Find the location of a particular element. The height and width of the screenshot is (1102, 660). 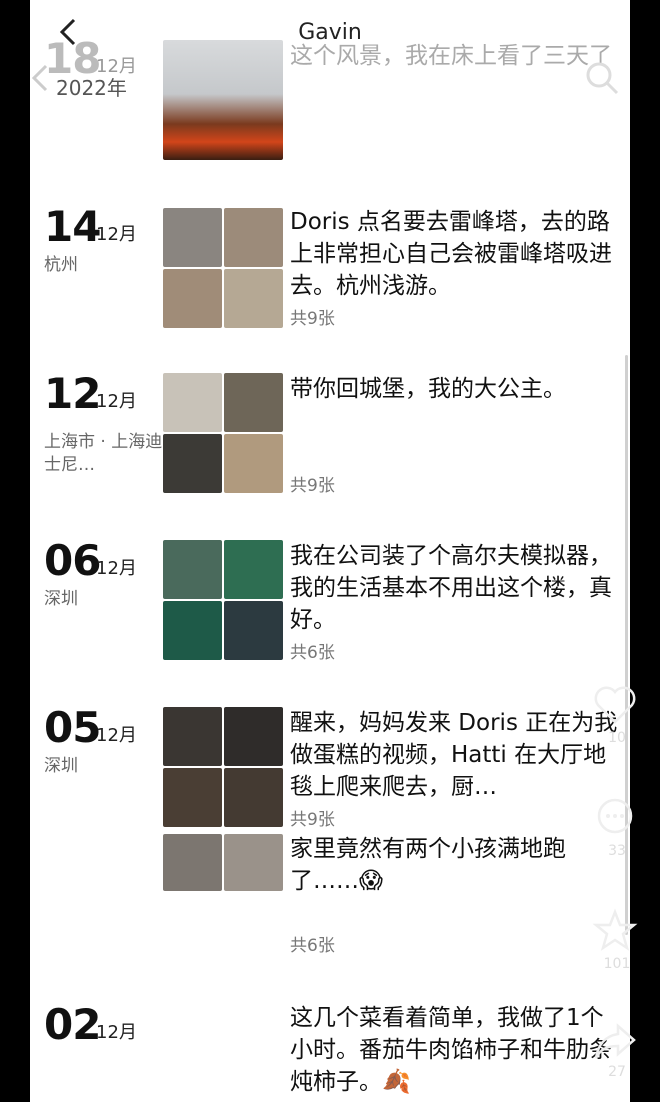

page-title: Gavin is located at coordinates (330, 32).